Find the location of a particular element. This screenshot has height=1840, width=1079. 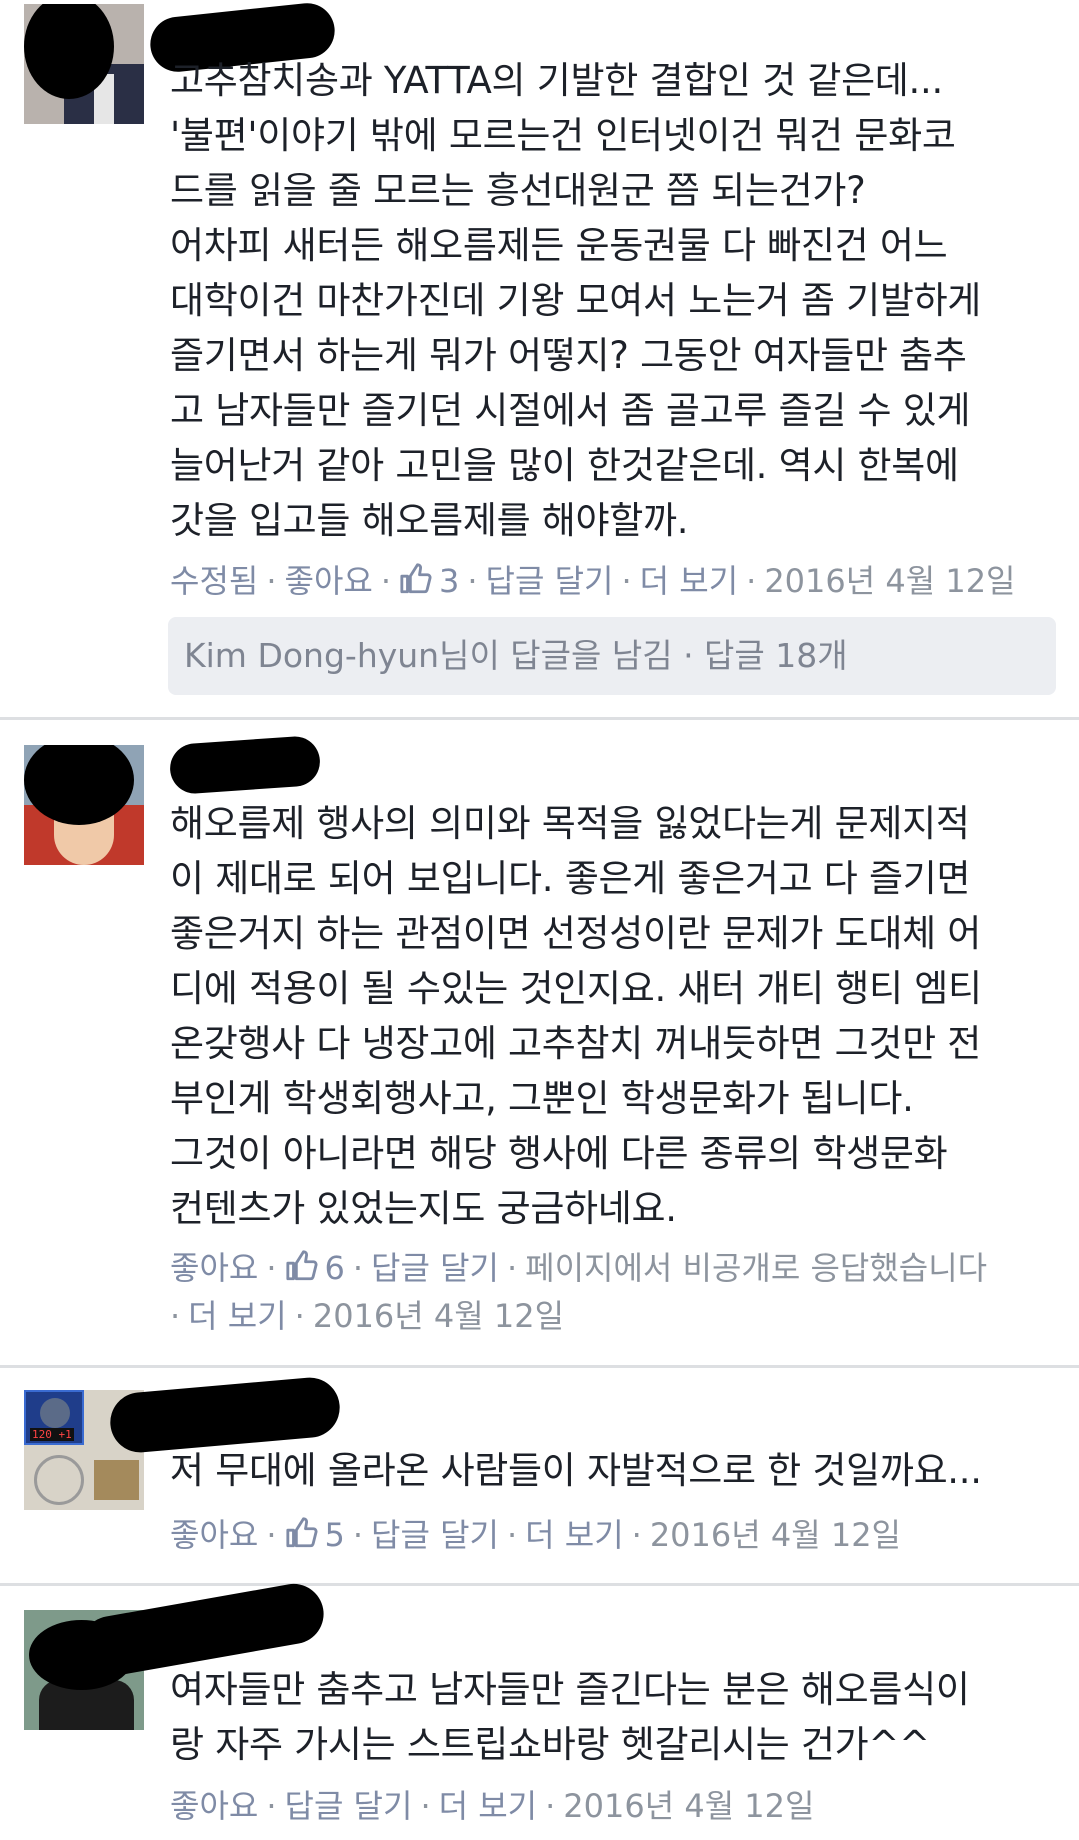

author-name-redacted is located at coordinates (245, 765).